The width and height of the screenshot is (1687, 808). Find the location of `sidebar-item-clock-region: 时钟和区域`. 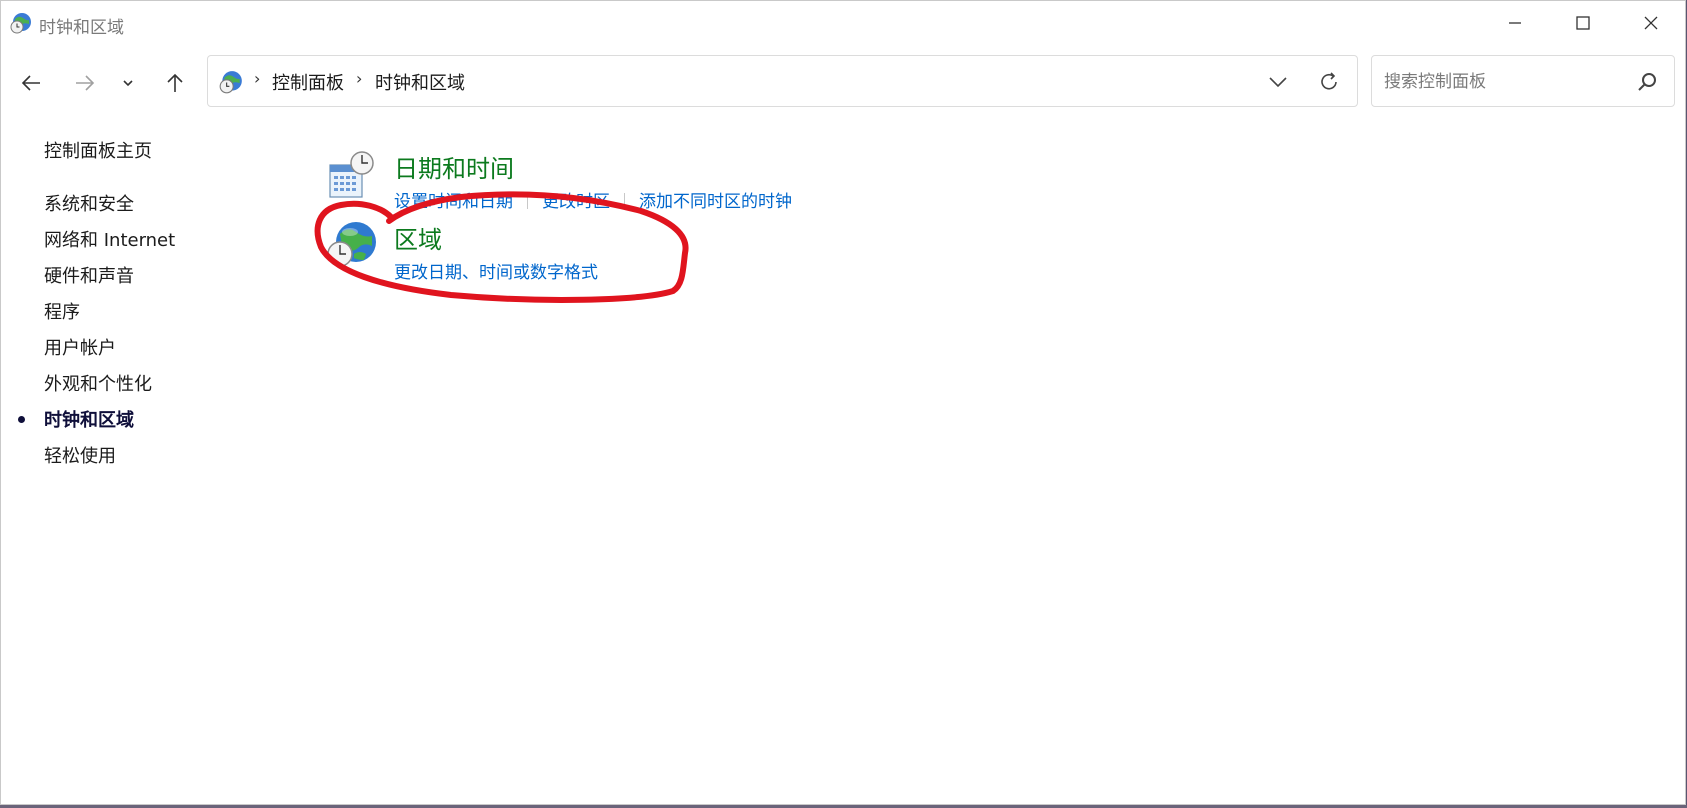

sidebar-item-clock-region: 时钟和区域 is located at coordinates (89, 419).